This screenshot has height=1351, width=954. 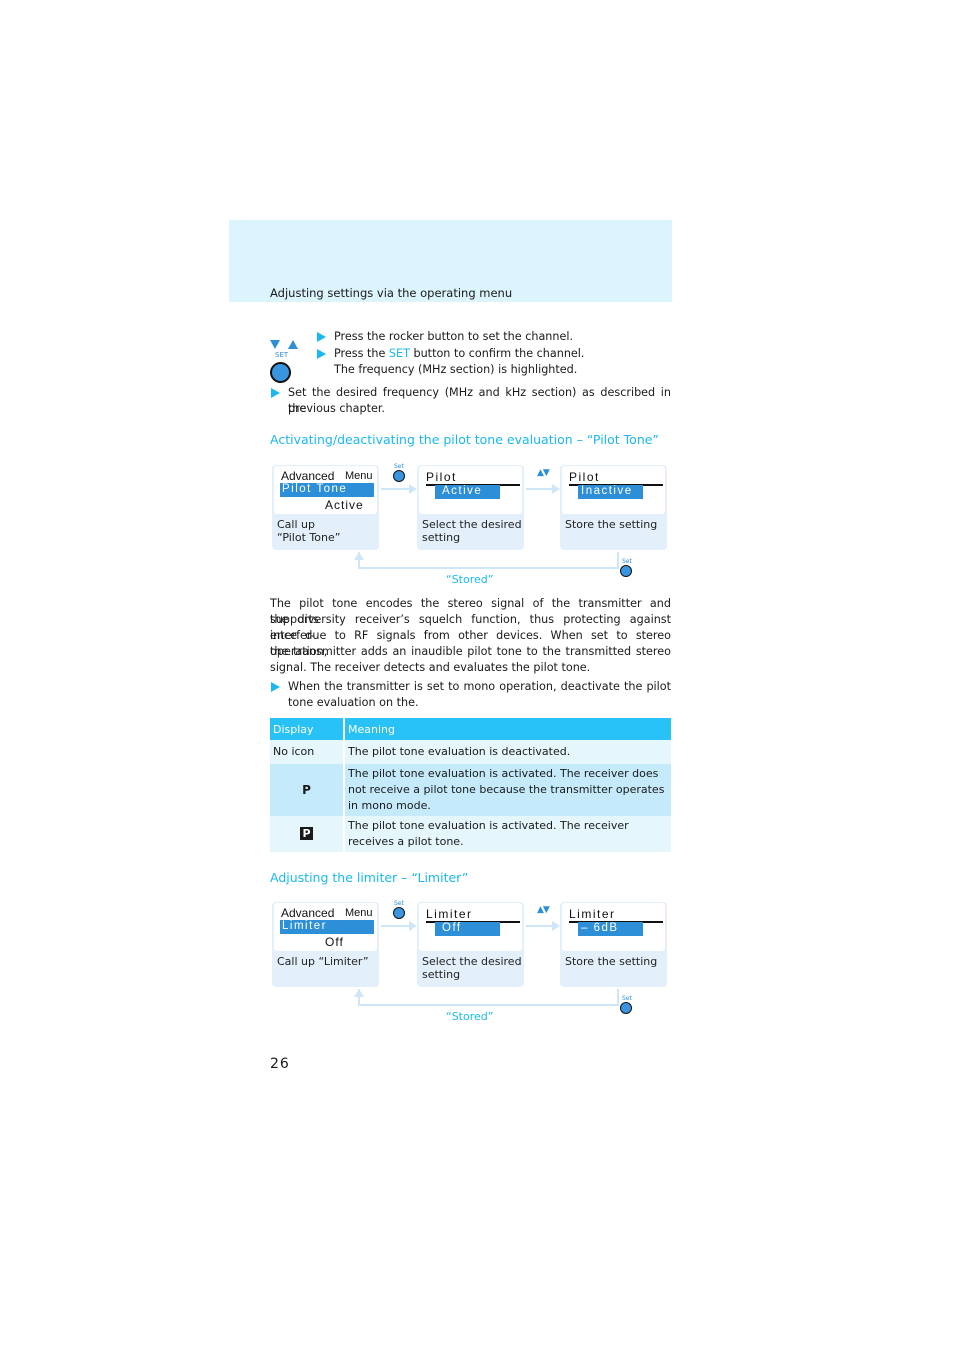 What do you see at coordinates (296, 524) in the screenshot?
I see `caption-line: Call up` at bounding box center [296, 524].